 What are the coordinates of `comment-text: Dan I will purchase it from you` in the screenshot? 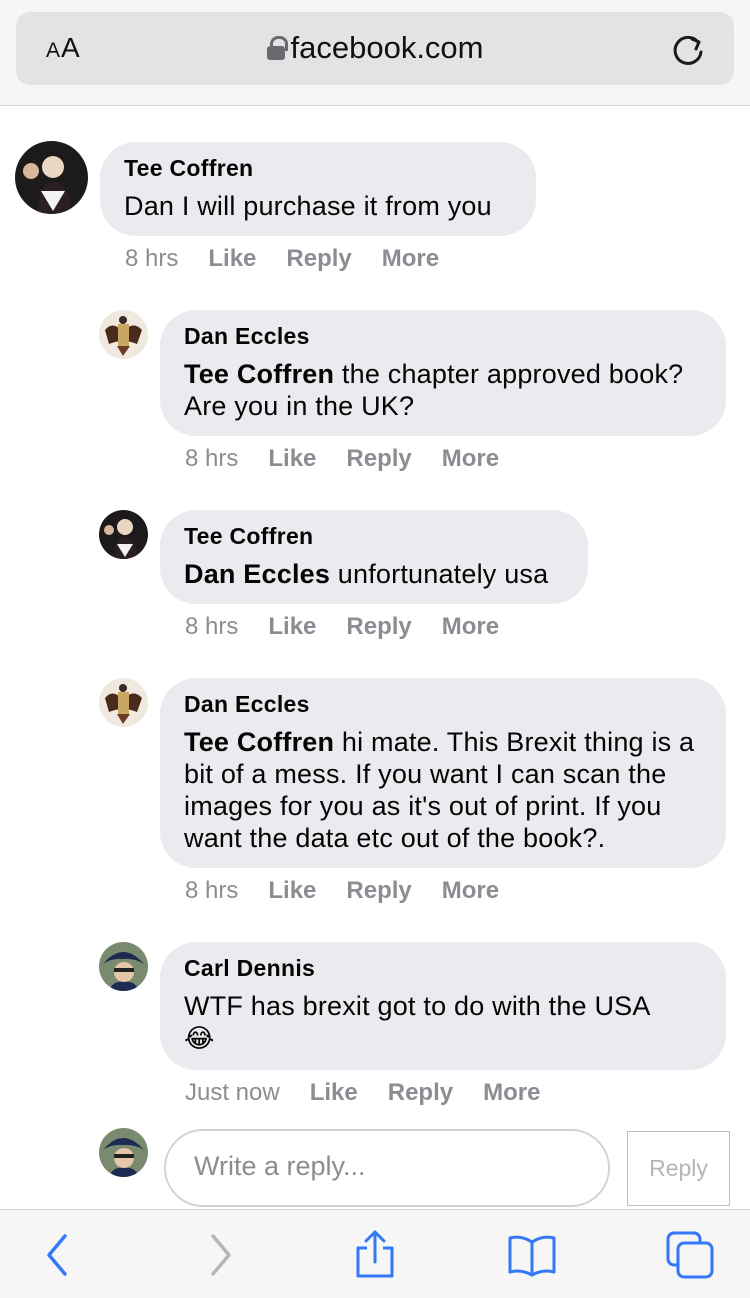 It's located at (308, 206).